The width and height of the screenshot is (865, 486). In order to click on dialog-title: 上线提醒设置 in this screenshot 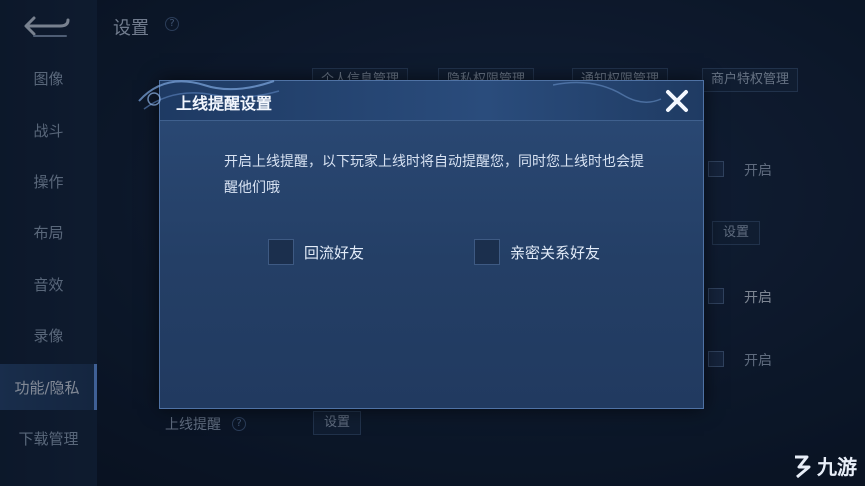, I will do `click(224, 103)`.